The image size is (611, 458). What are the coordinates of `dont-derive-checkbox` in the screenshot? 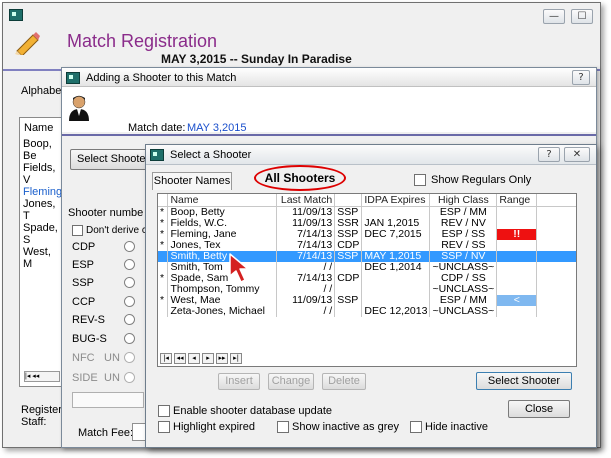 It's located at (77, 230).